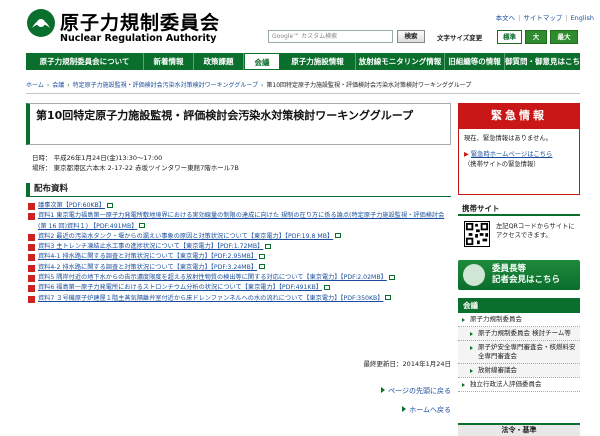 The width and height of the screenshot is (600, 436). I want to click on mobile-site-title: 携帯サイト, so click(519, 209).